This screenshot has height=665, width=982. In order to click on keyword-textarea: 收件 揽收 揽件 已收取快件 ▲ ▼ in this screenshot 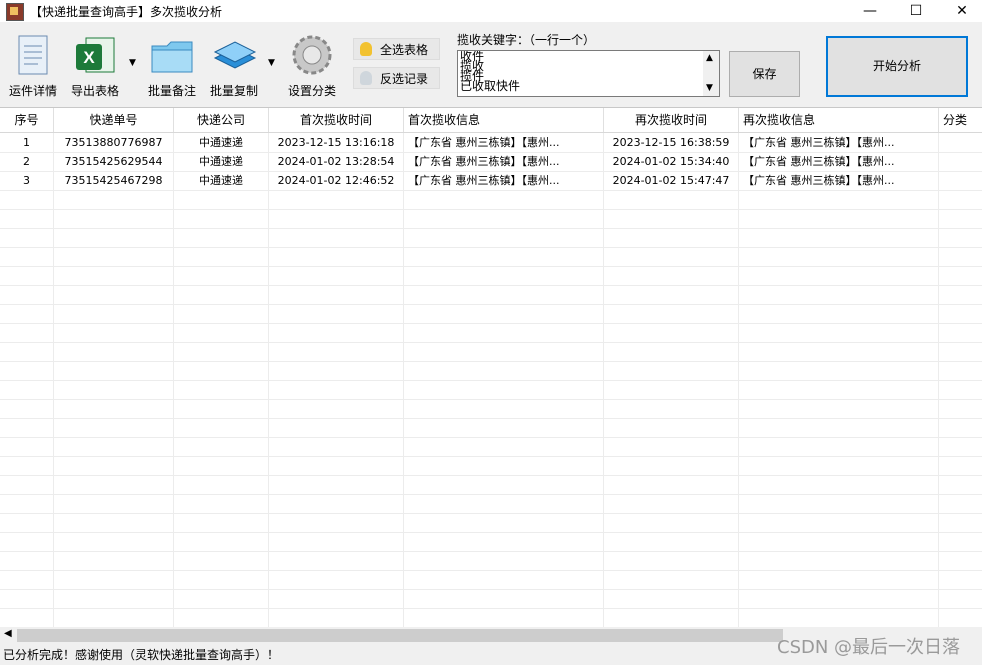, I will do `click(588, 73)`.